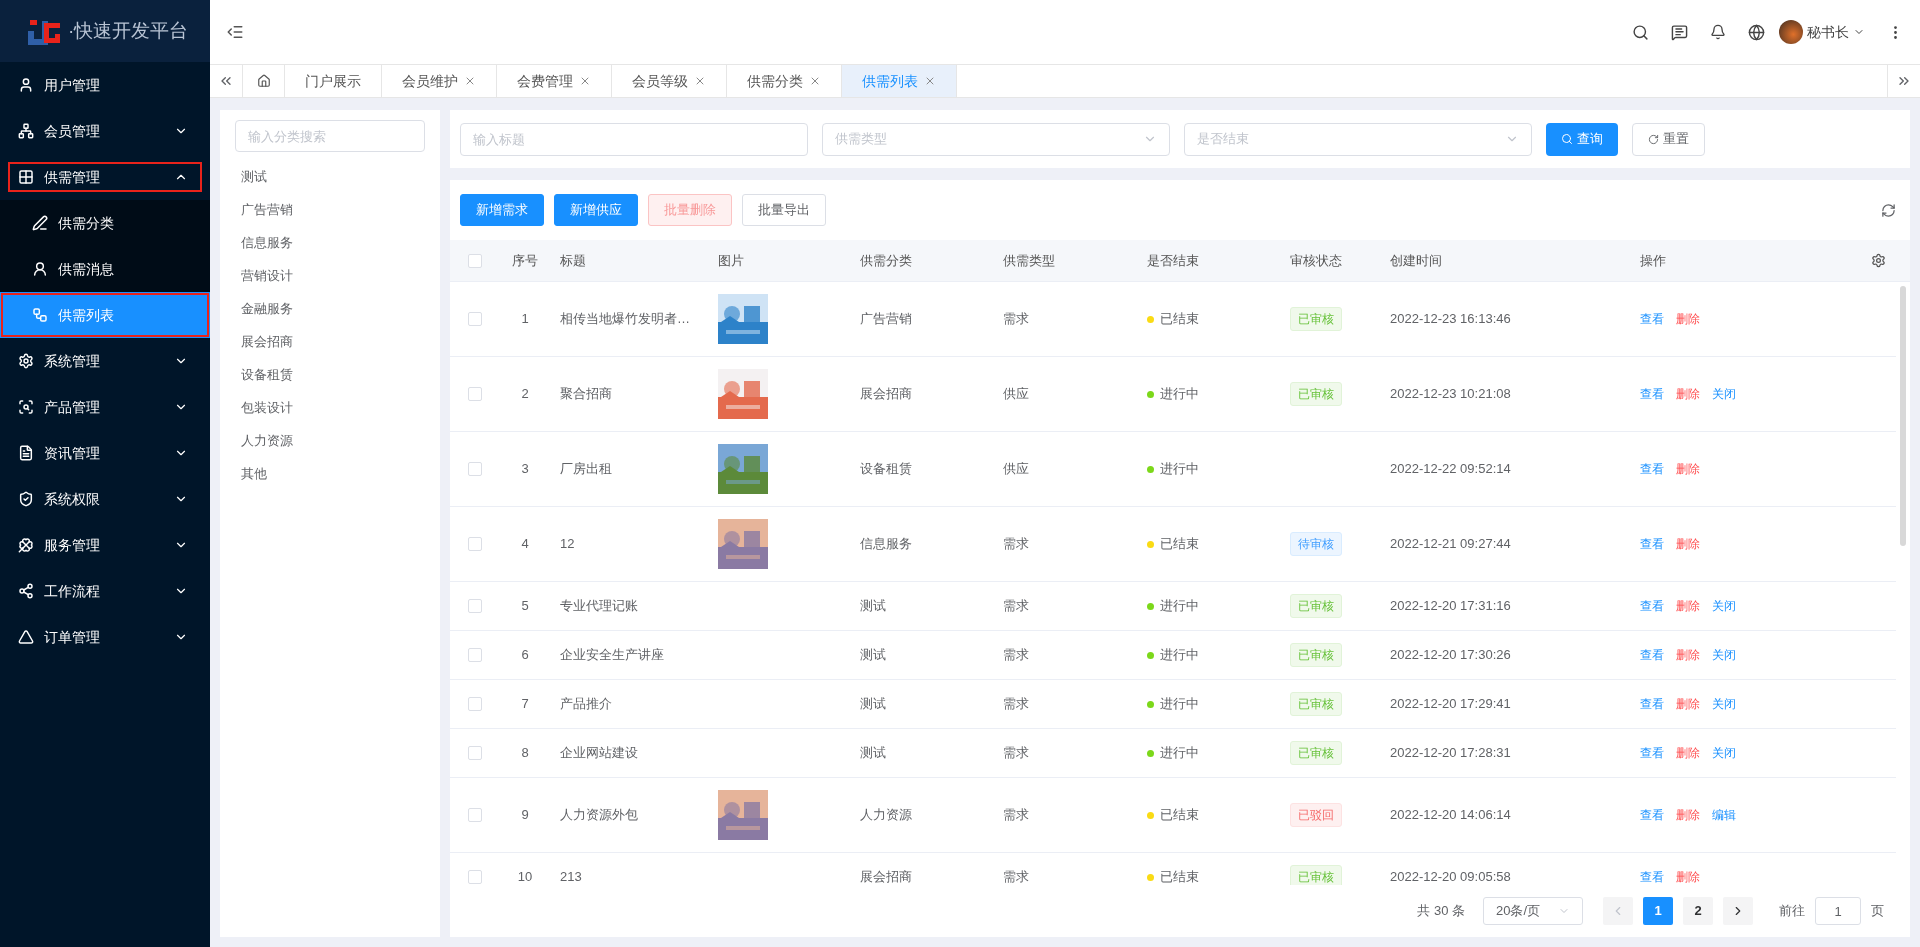 This screenshot has height=947, width=1920. Describe the element at coordinates (105, 499) in the screenshot. I see `menu-item: 系统权限` at that location.